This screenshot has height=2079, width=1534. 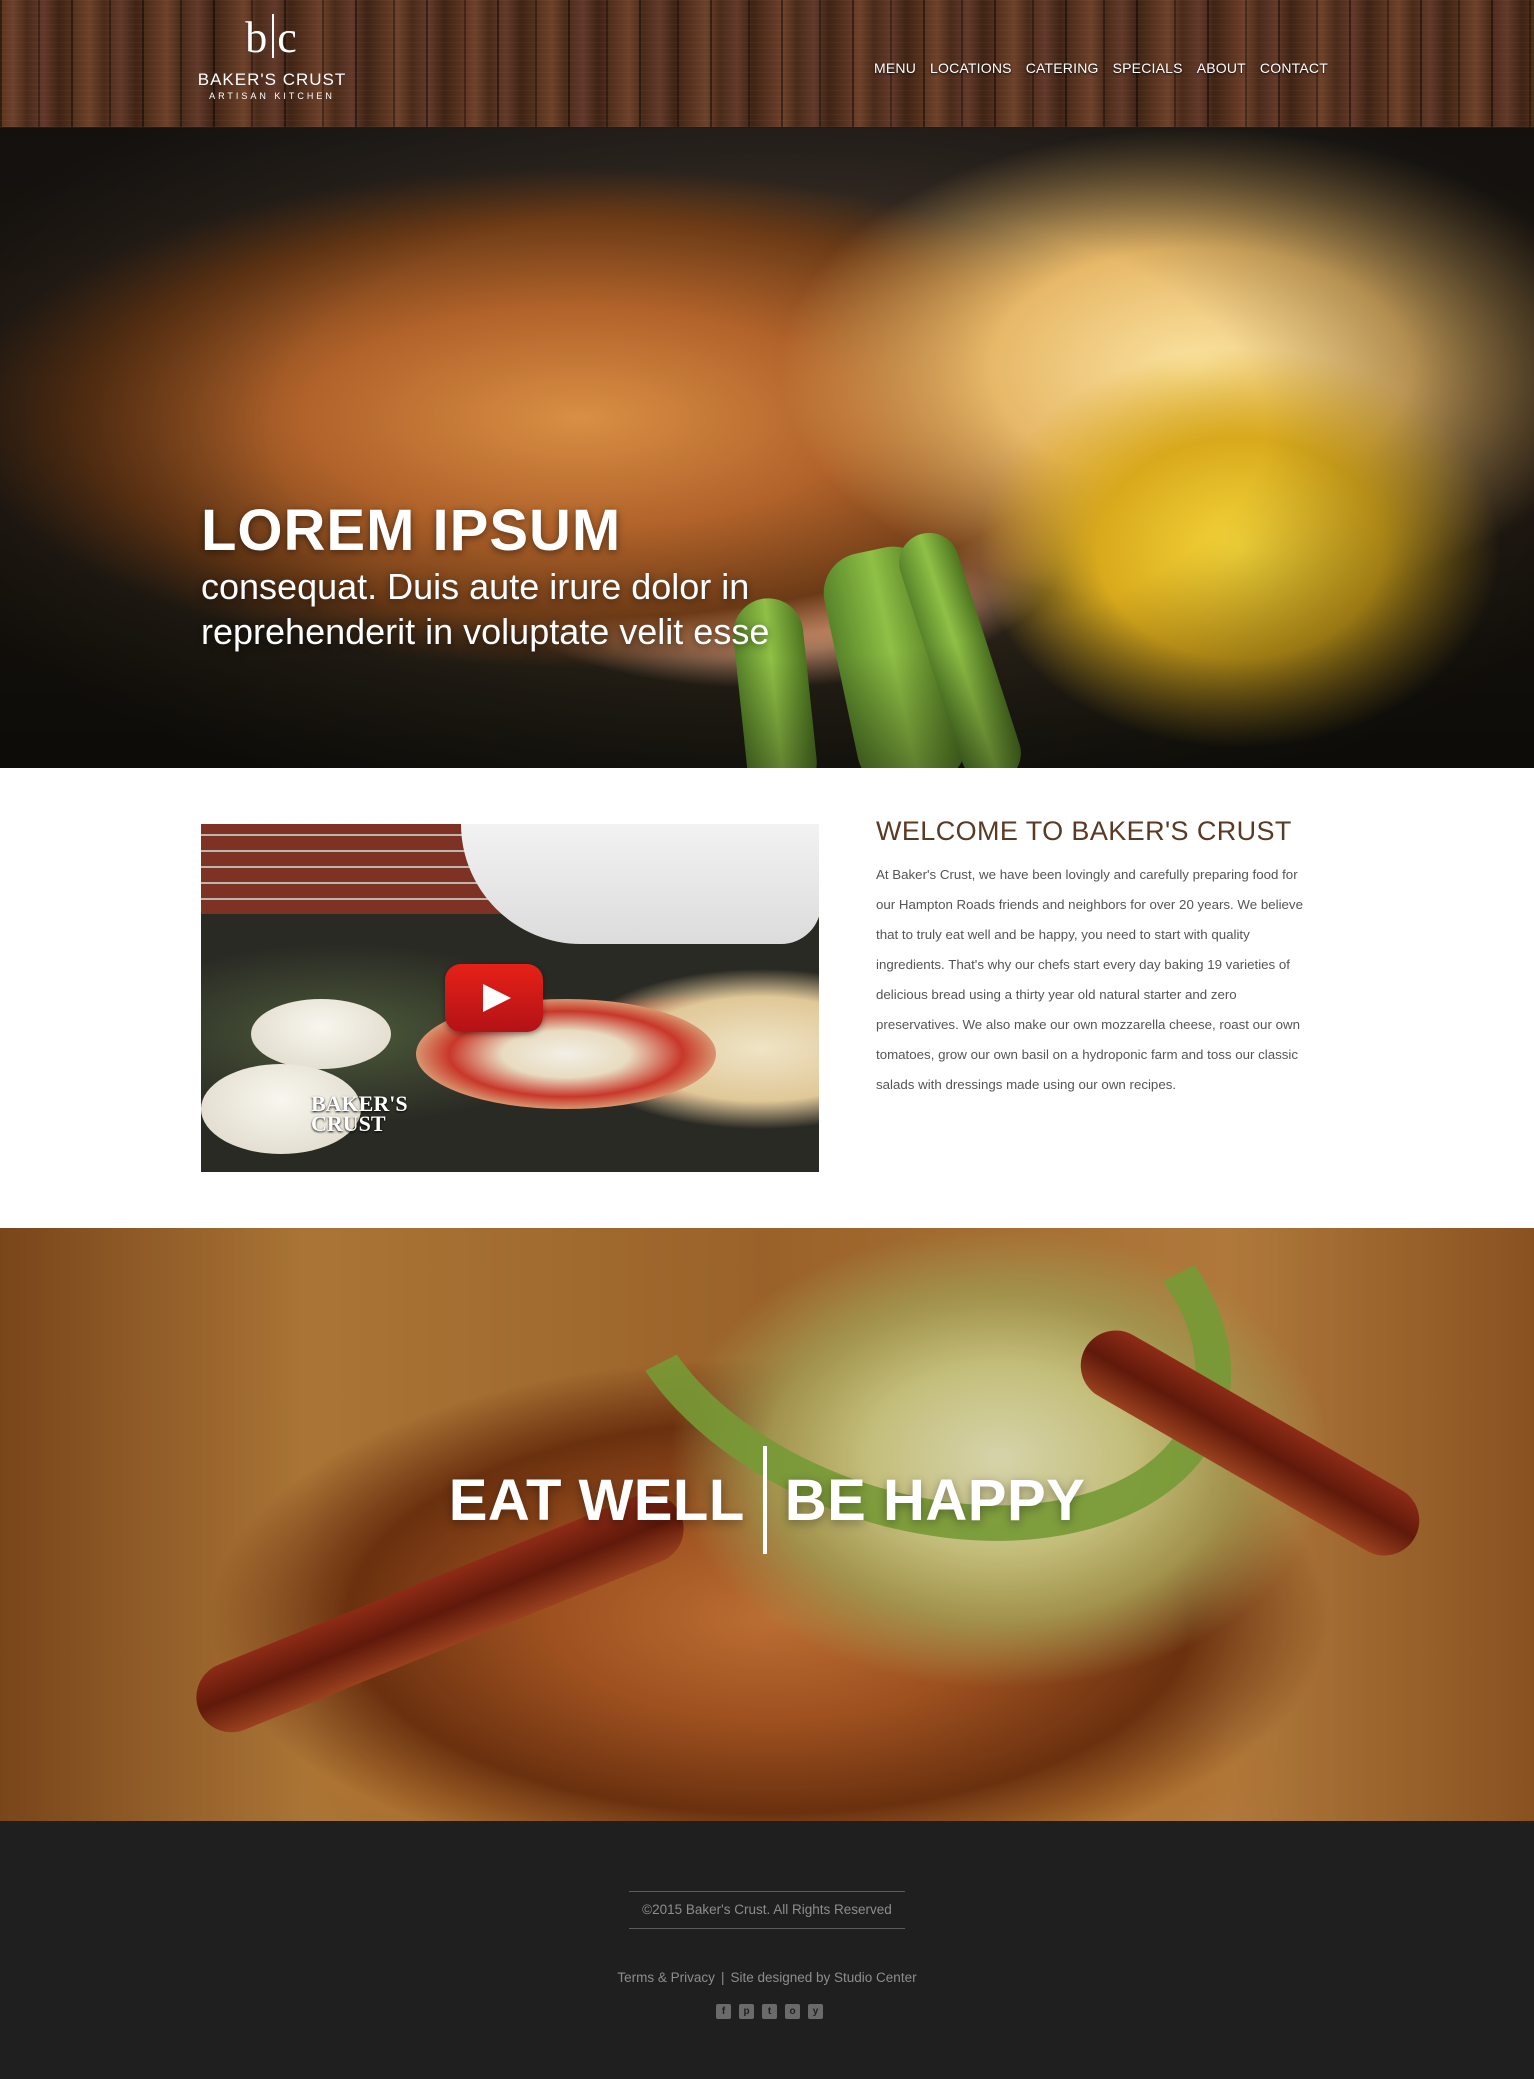 I want to click on hero-title: LOREM IPSUM, so click(x=411, y=530).